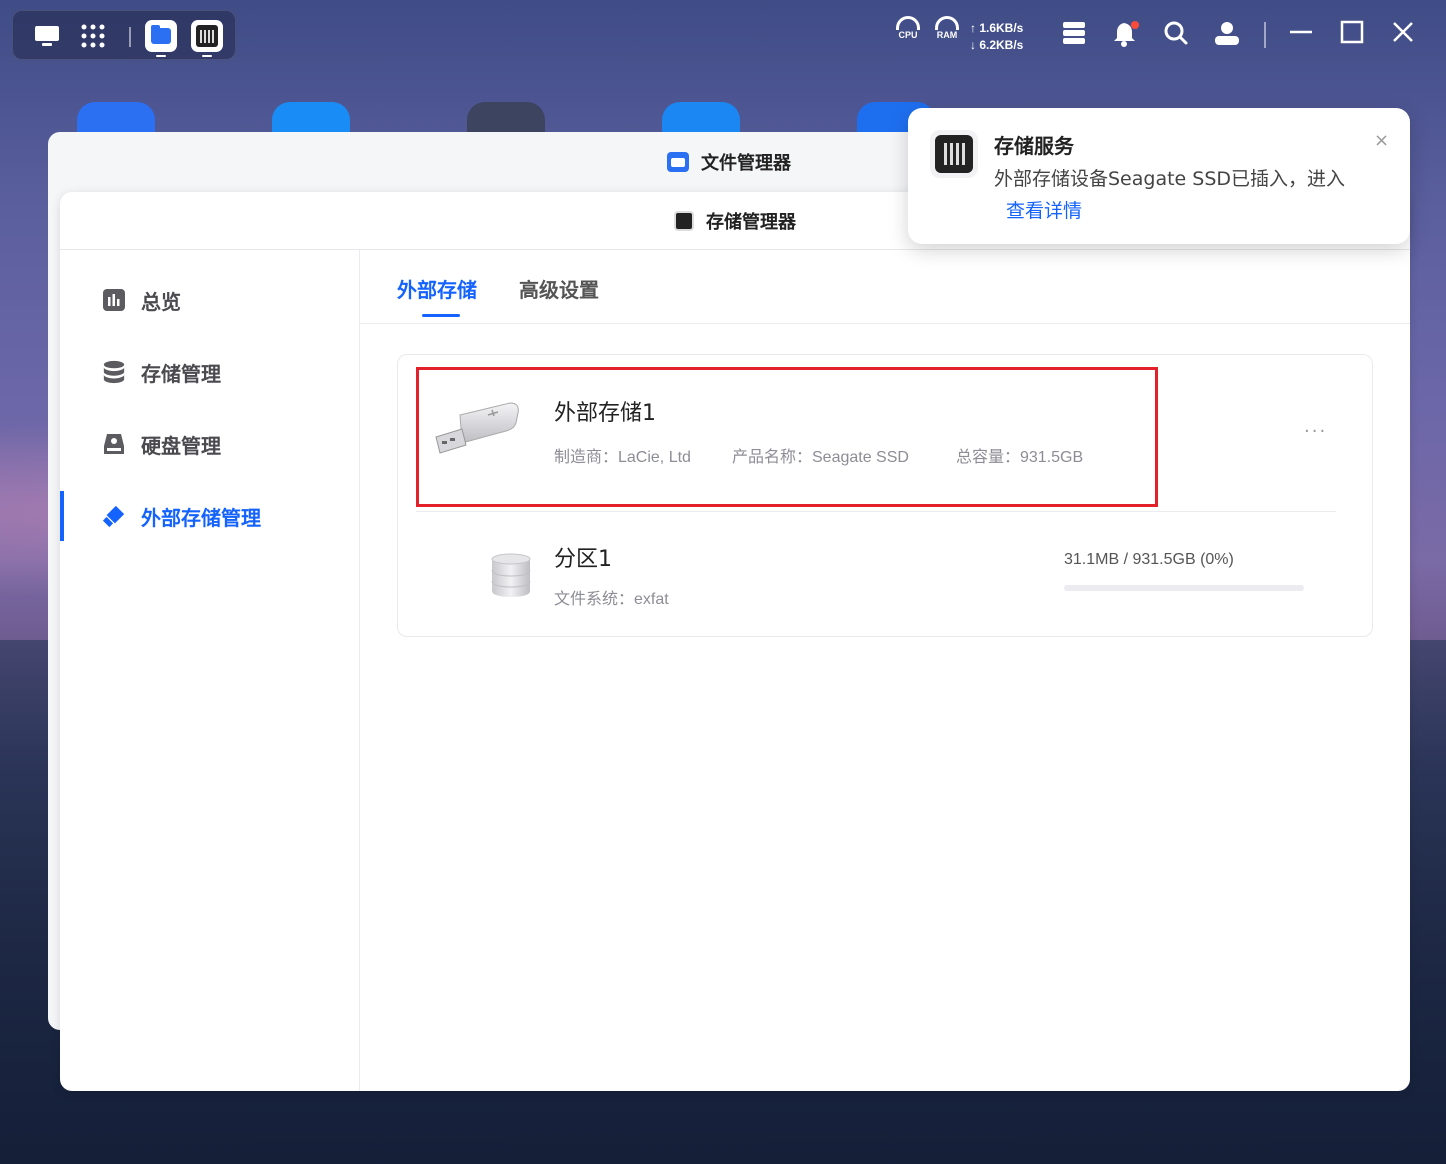 This screenshot has height=1164, width=1446. Describe the element at coordinates (477, 433) in the screenshot. I see `usb-drive-icon` at that location.